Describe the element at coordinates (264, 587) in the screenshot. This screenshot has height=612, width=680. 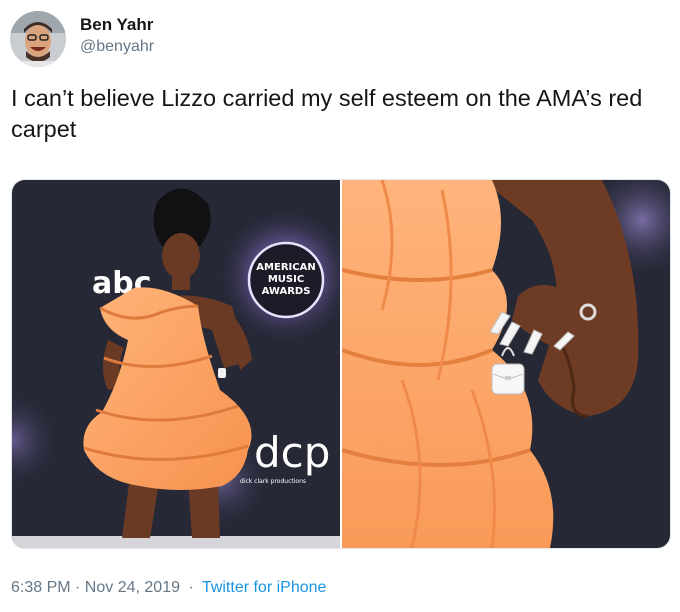
I see `source-link: Twitter for iPhone` at that location.